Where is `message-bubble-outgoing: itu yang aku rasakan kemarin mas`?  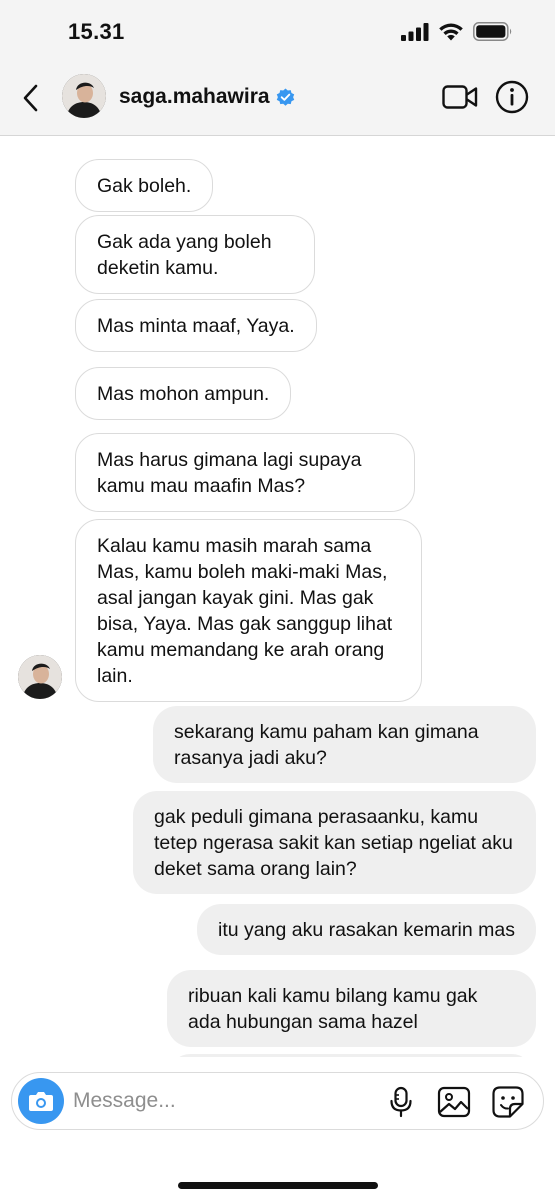
message-bubble-outgoing: itu yang aku rasakan kemarin mas is located at coordinates (366, 929).